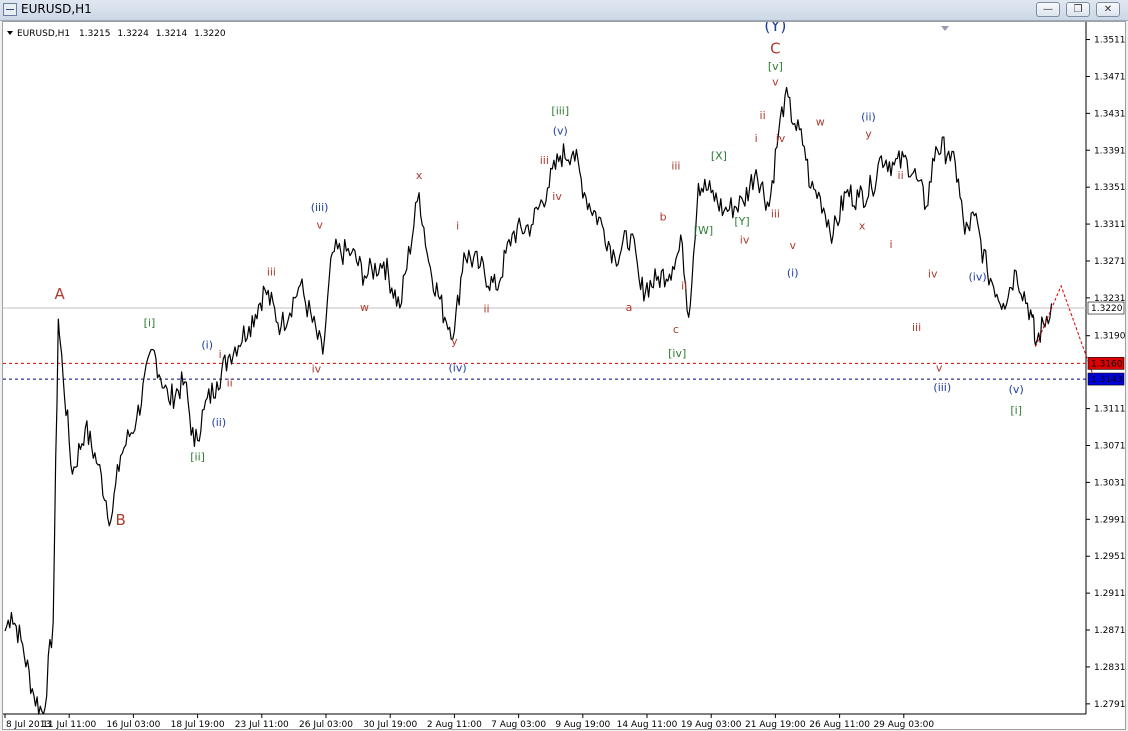 The height and width of the screenshot is (731, 1128). What do you see at coordinates (978, 276) in the screenshot?
I see `wave-label-52: (iv)` at bounding box center [978, 276].